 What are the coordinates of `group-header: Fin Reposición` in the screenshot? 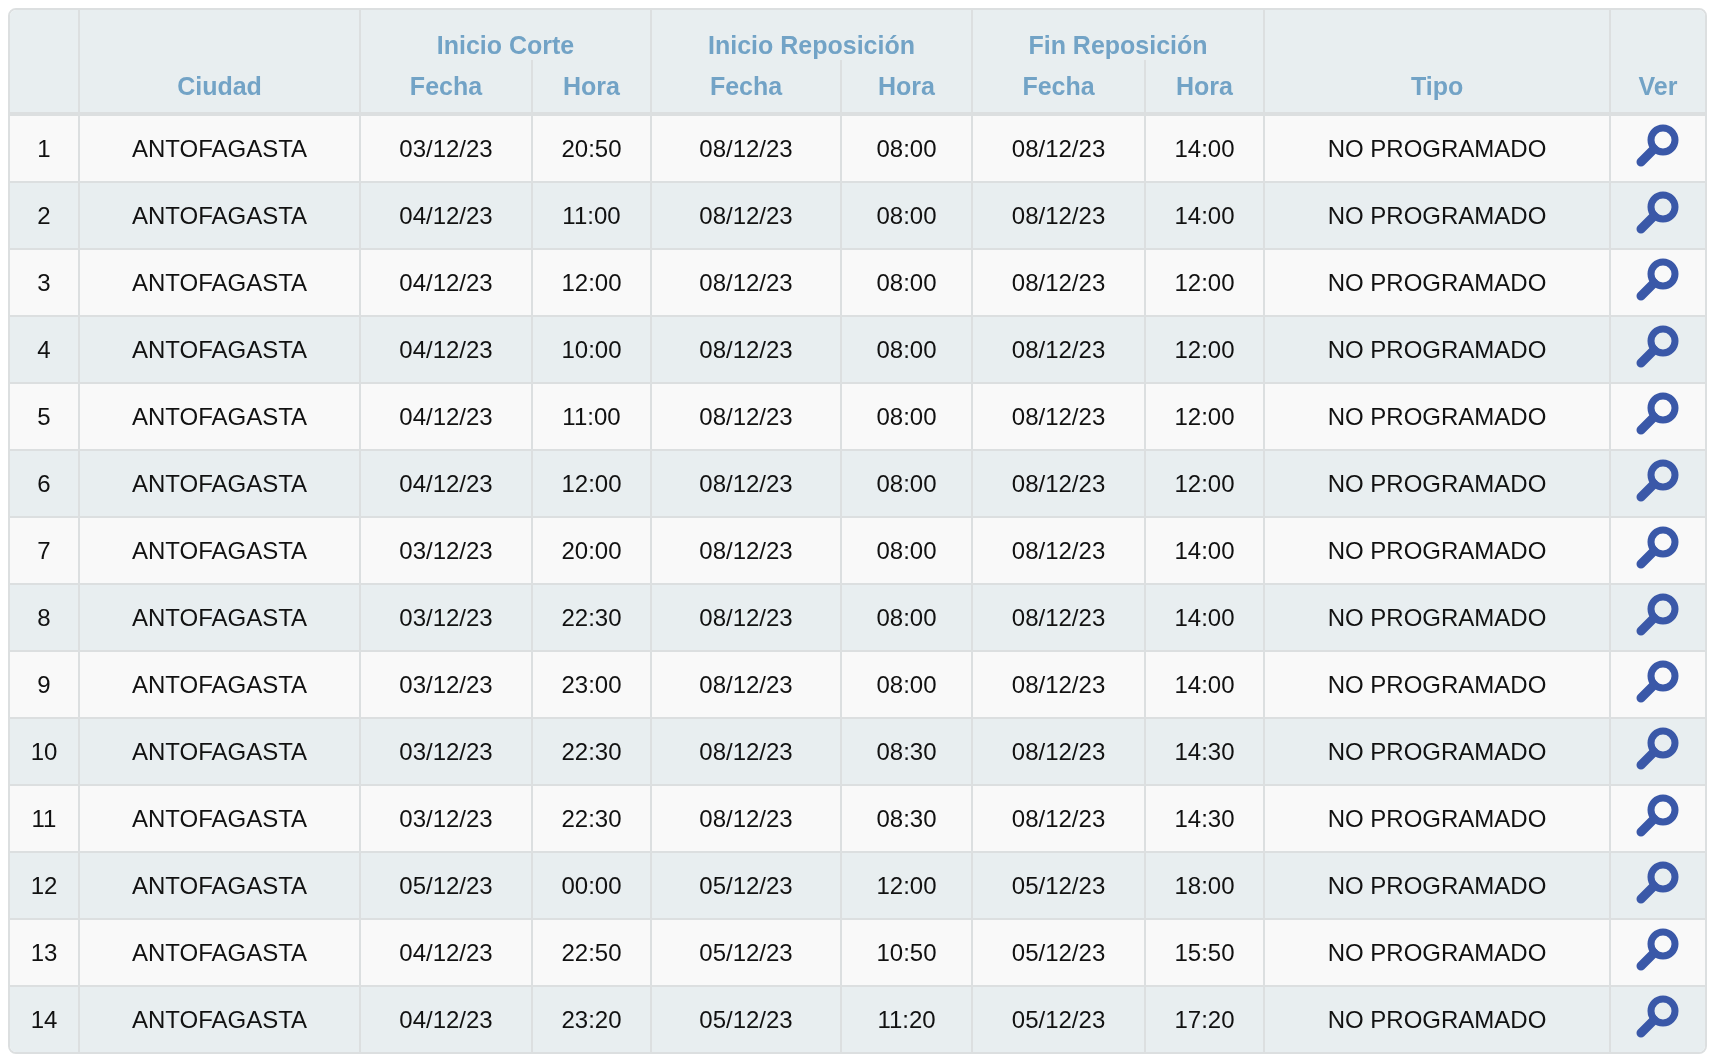 It's located at (1118, 45).